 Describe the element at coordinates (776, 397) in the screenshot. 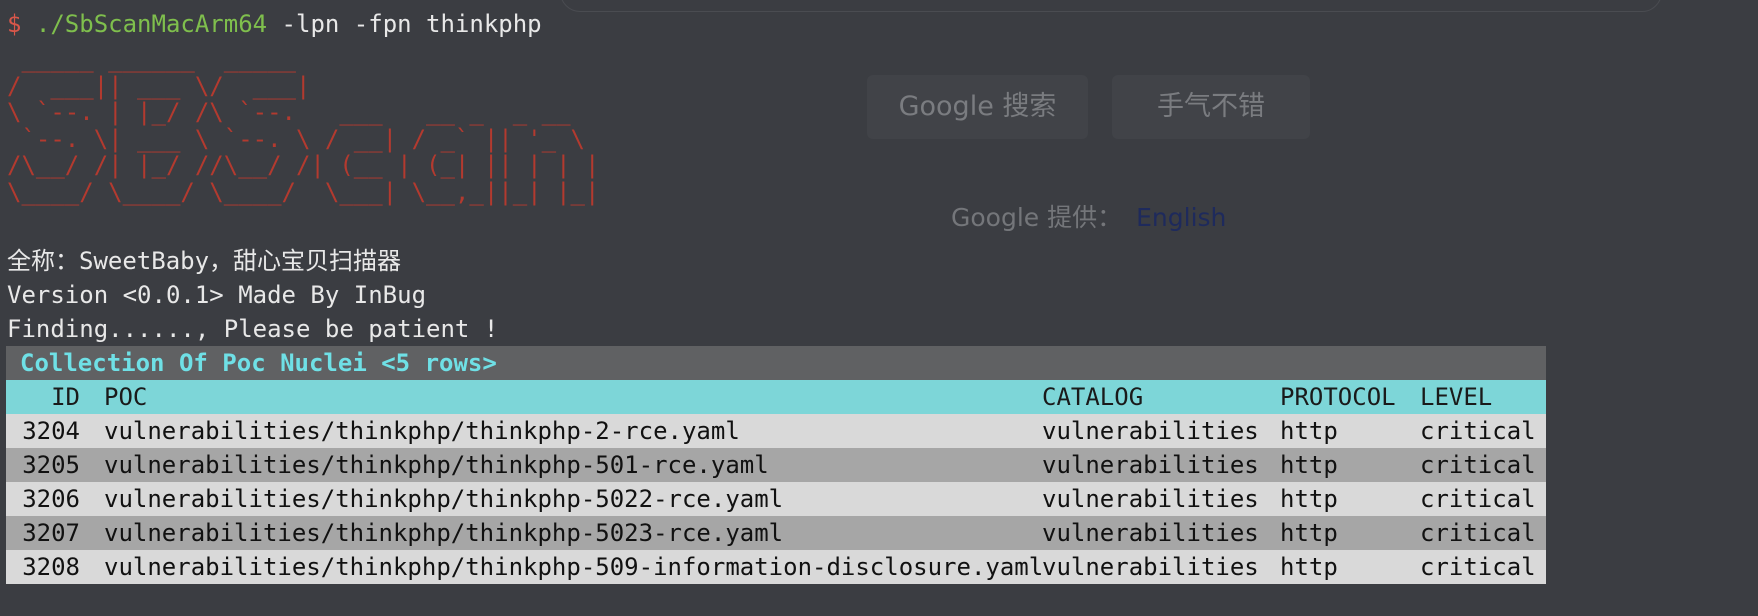

I see `table-header-row: ID POC CATALOG PROTOCOL LEVEL` at that location.